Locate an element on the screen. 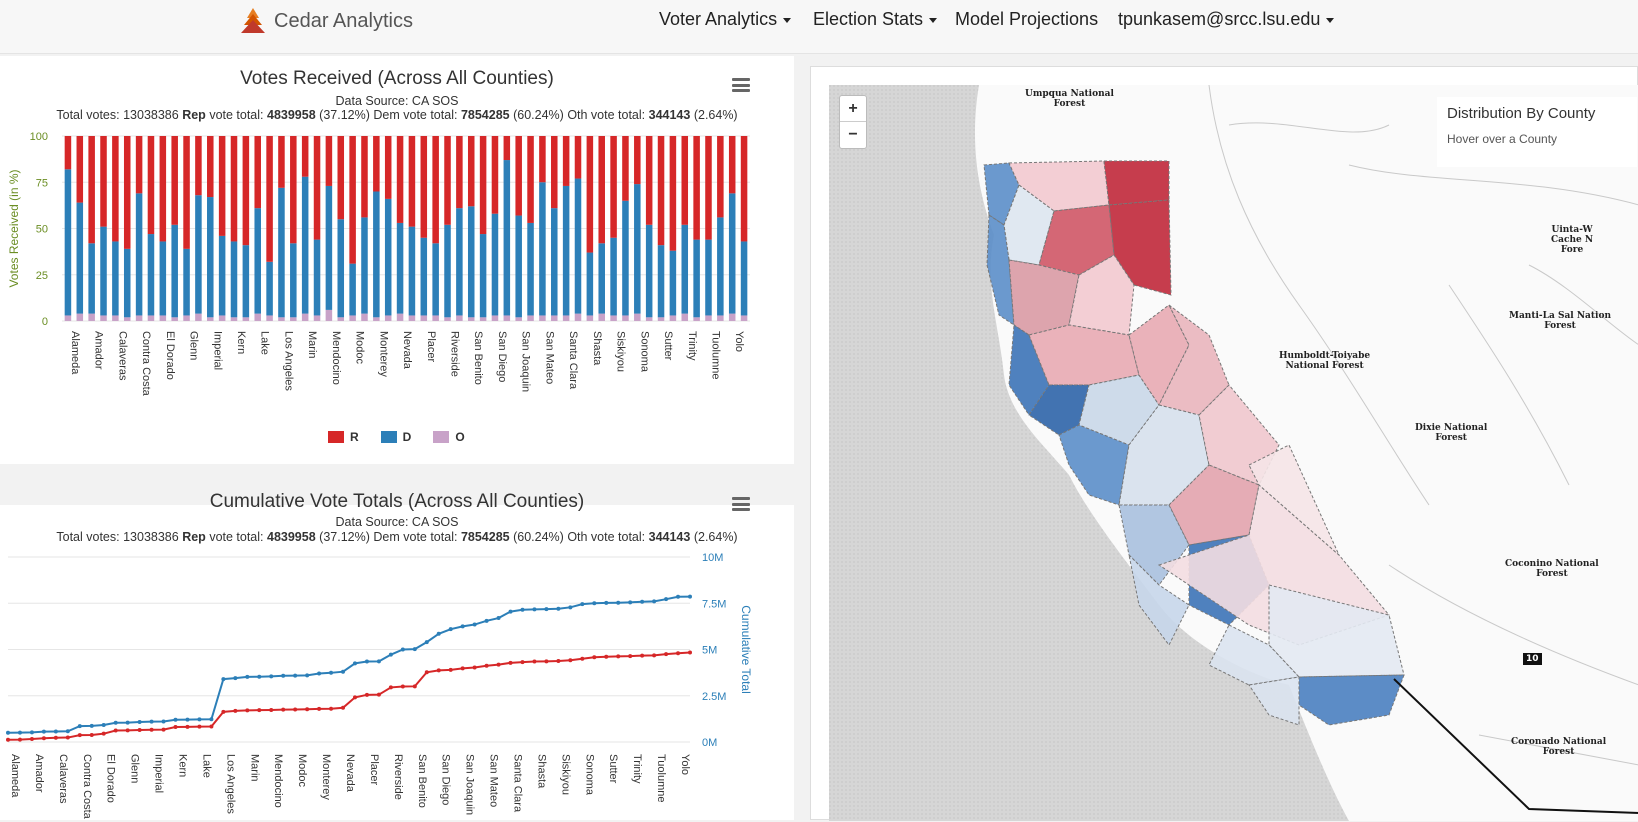 The width and height of the screenshot is (1638, 822). x-tick-label: Amador is located at coordinates (99, 350).